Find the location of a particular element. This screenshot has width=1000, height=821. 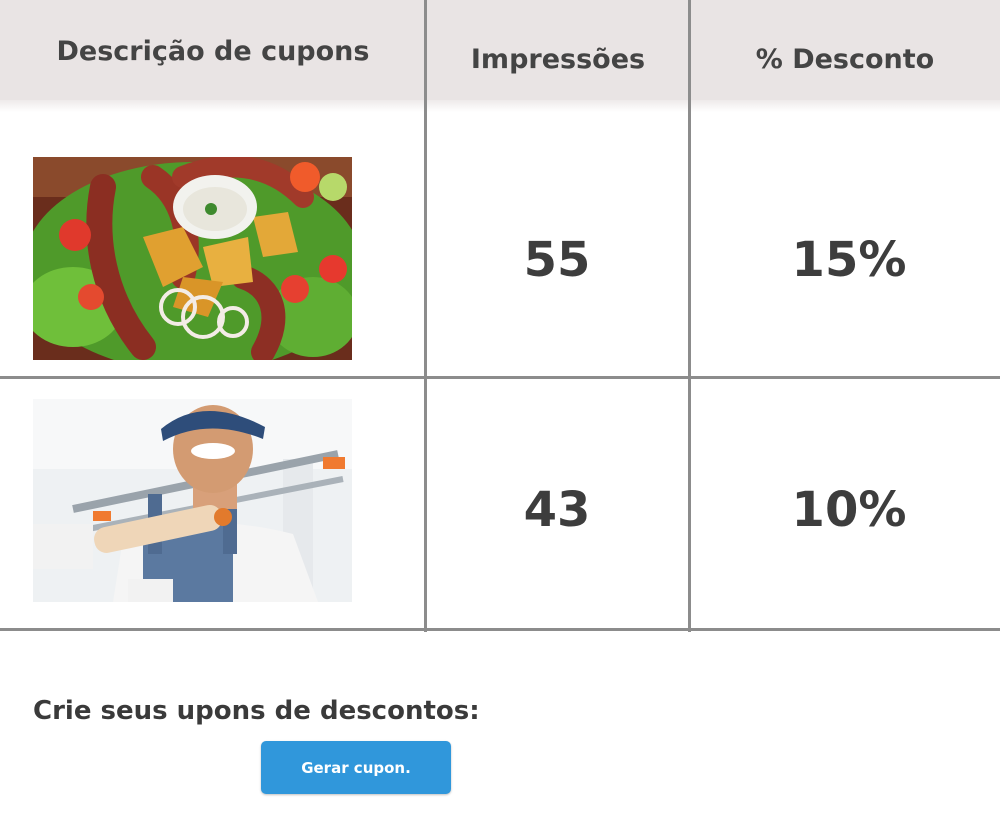

discount-value: 15% is located at coordinates (849, 260).